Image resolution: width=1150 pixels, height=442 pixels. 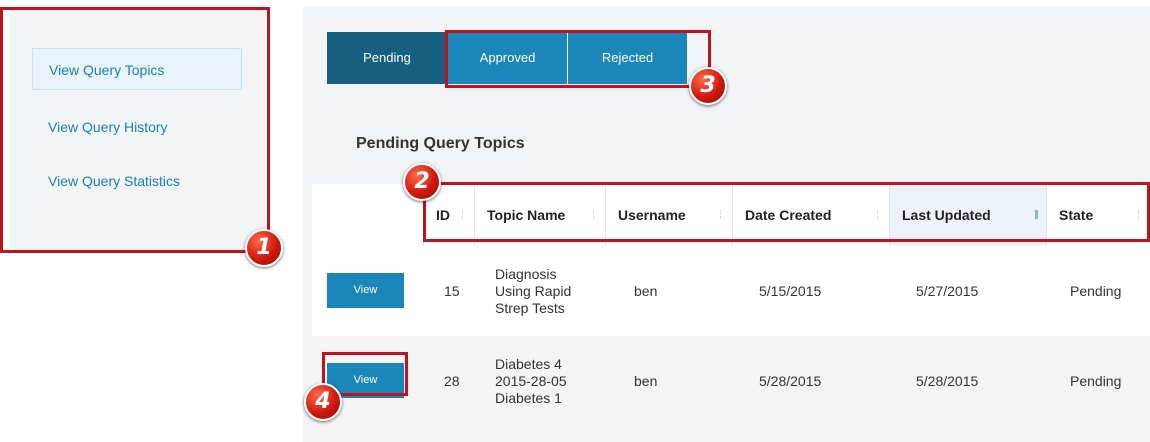 I want to click on topic-name-line: Strep Tests, so click(x=530, y=307).